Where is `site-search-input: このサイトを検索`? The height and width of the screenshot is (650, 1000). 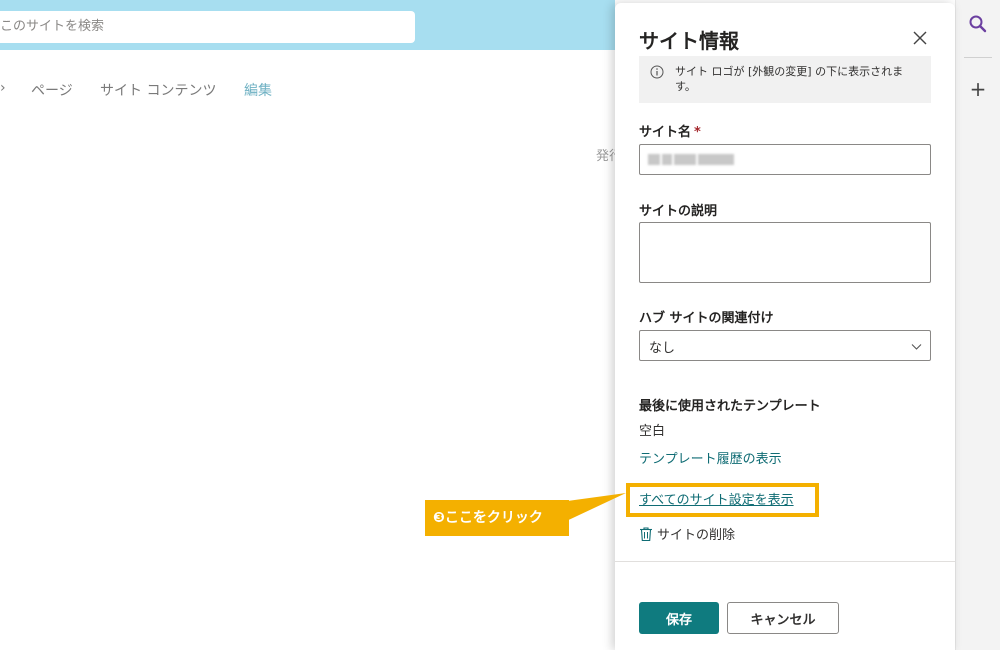
site-search-input: このサイトを検索 is located at coordinates (207, 27).